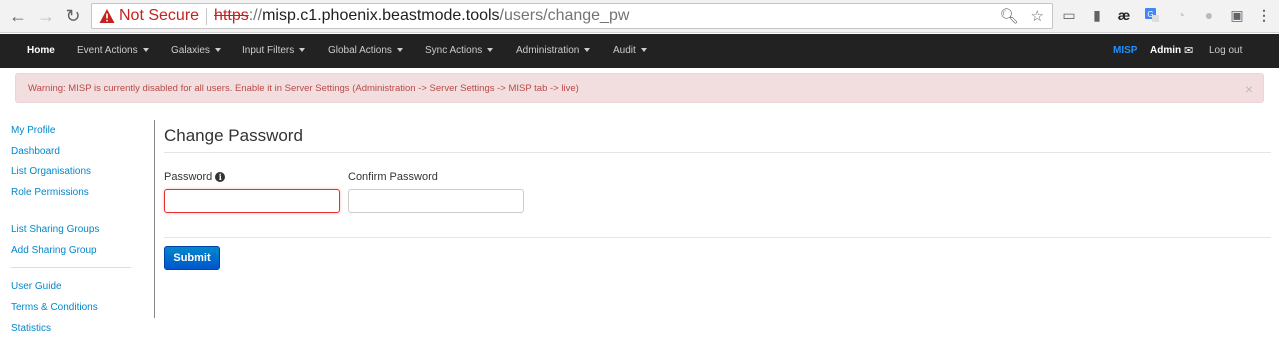 The height and width of the screenshot is (350, 1279). I want to click on ae-extension-icon: æ, so click(1124, 15).